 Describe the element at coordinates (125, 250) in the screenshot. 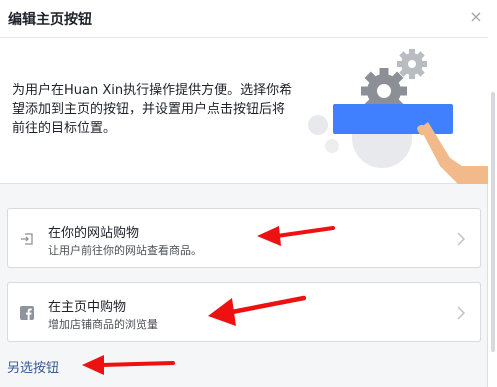

I see `option-subtitle: 让用户前往你的网站查看商品。` at that location.